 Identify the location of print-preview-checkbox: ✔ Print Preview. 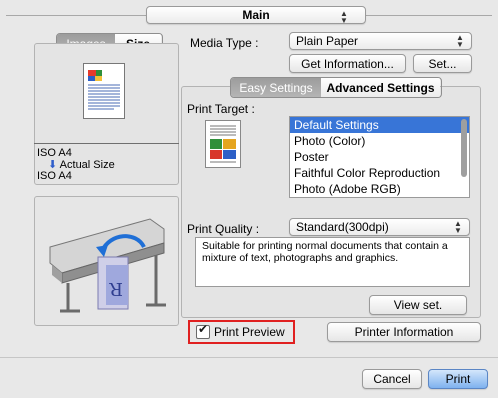
(240, 330).